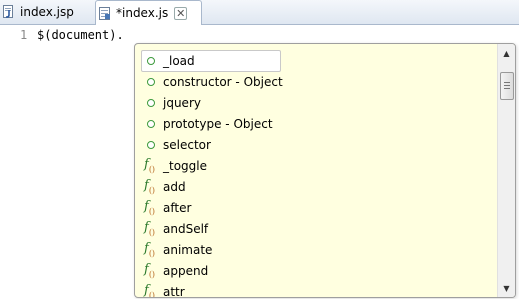 The height and width of the screenshot is (299, 519). Describe the element at coordinates (105, 13) in the screenshot. I see `js-file-icon` at that location.